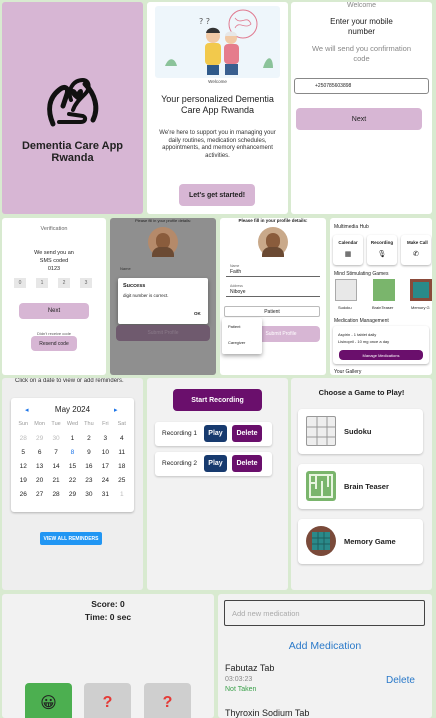  Describe the element at coordinates (23, 494) in the screenshot. I see `calendar-day: 26` at that location.